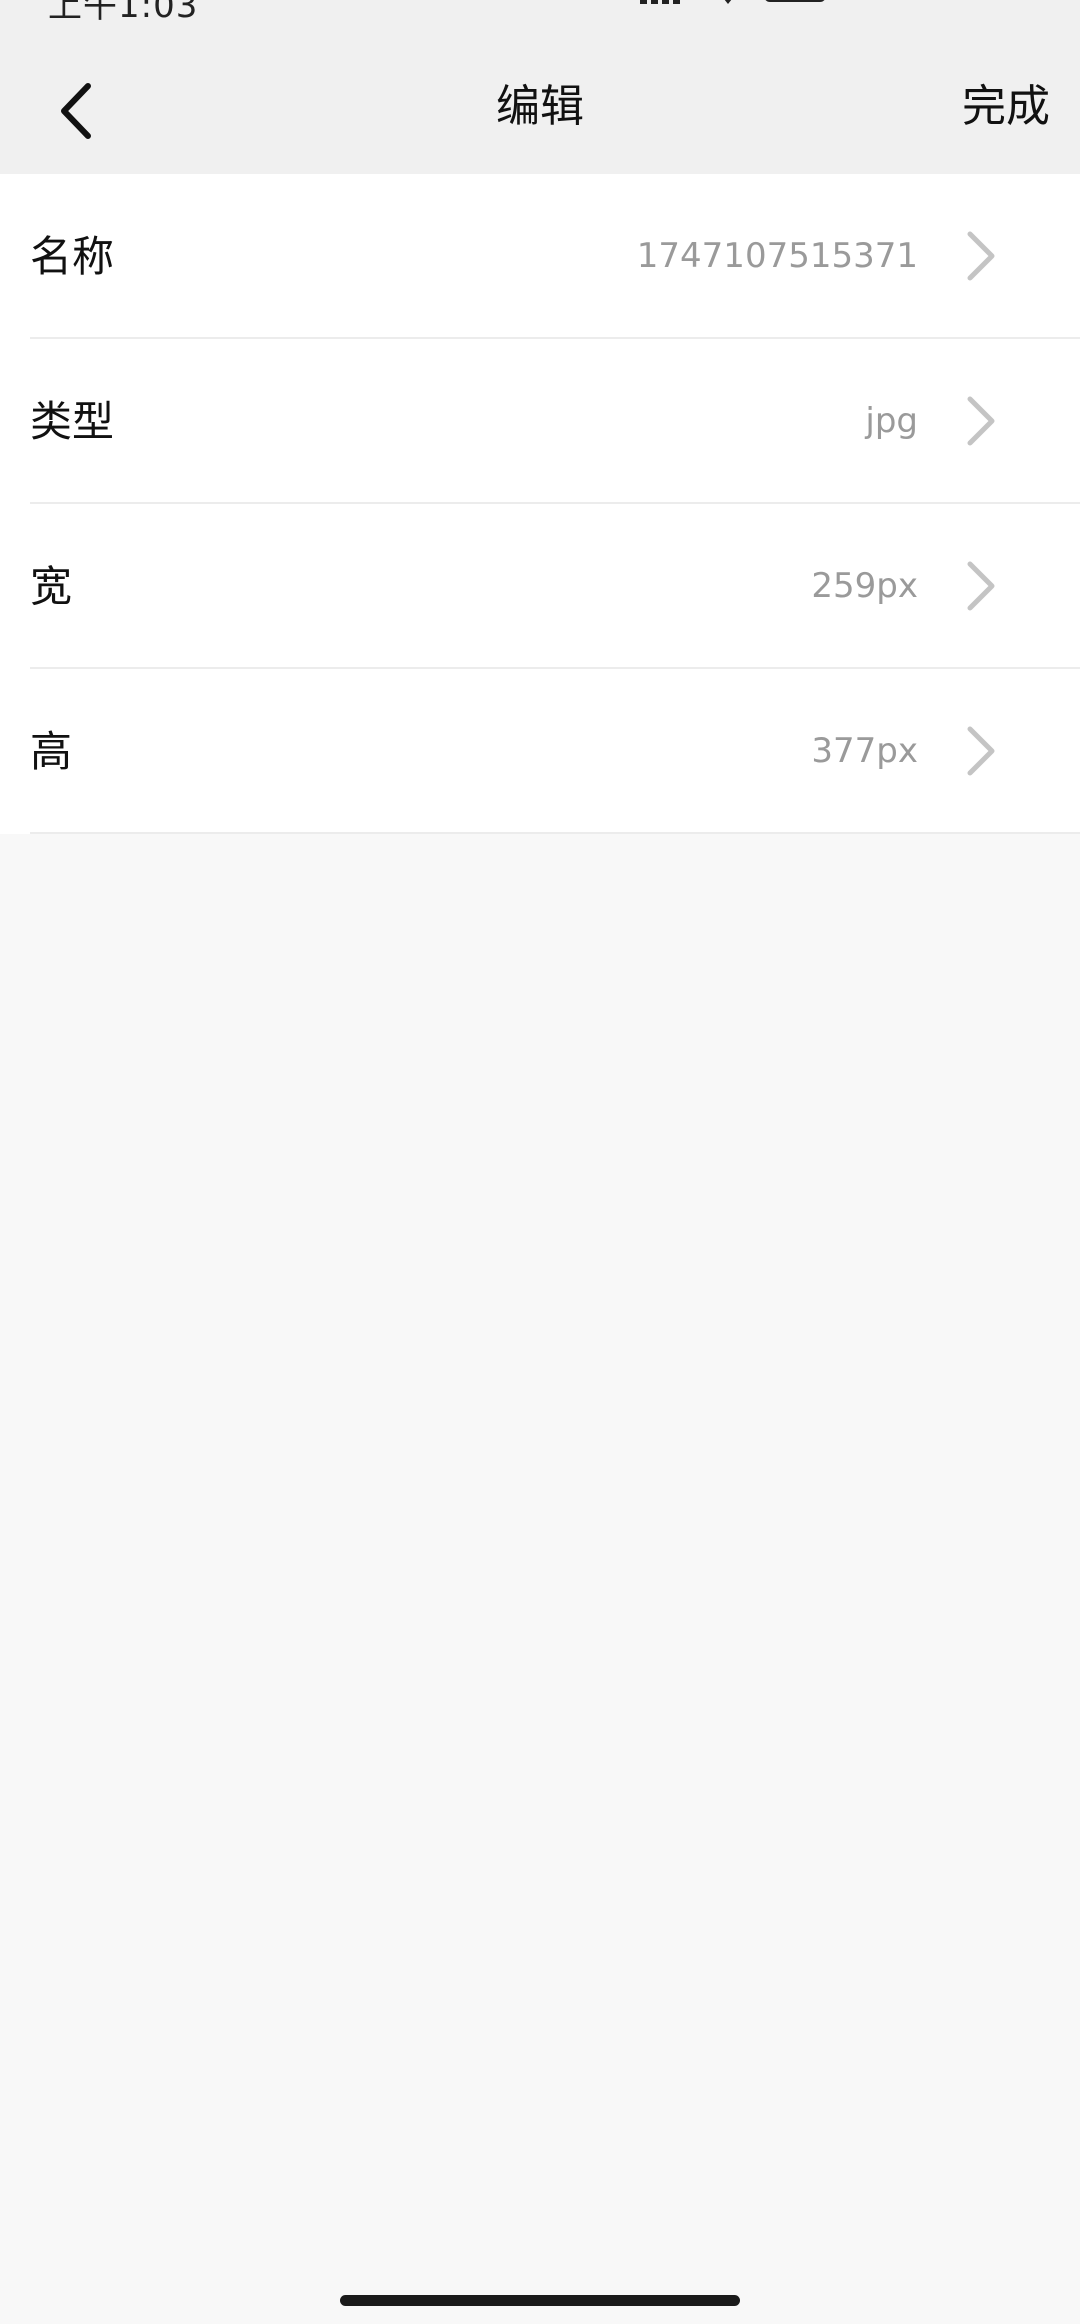 The width and height of the screenshot is (1080, 2324). What do you see at coordinates (540, 256) in the screenshot?
I see `list-item-name: 名称 1747107515371` at bounding box center [540, 256].